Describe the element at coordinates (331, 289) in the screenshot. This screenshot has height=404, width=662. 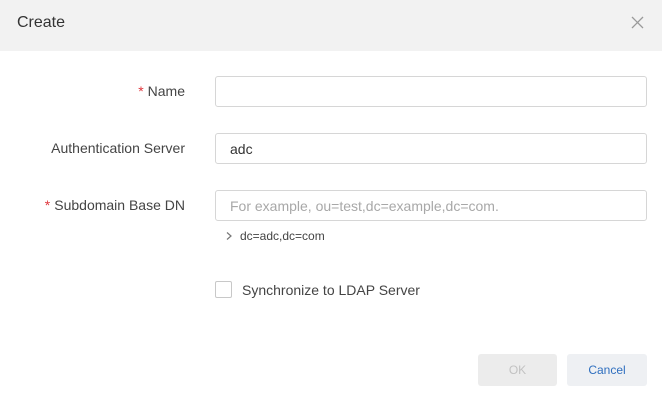
I see `sync-ldap-label: Synchronize to LDAP Server` at that location.